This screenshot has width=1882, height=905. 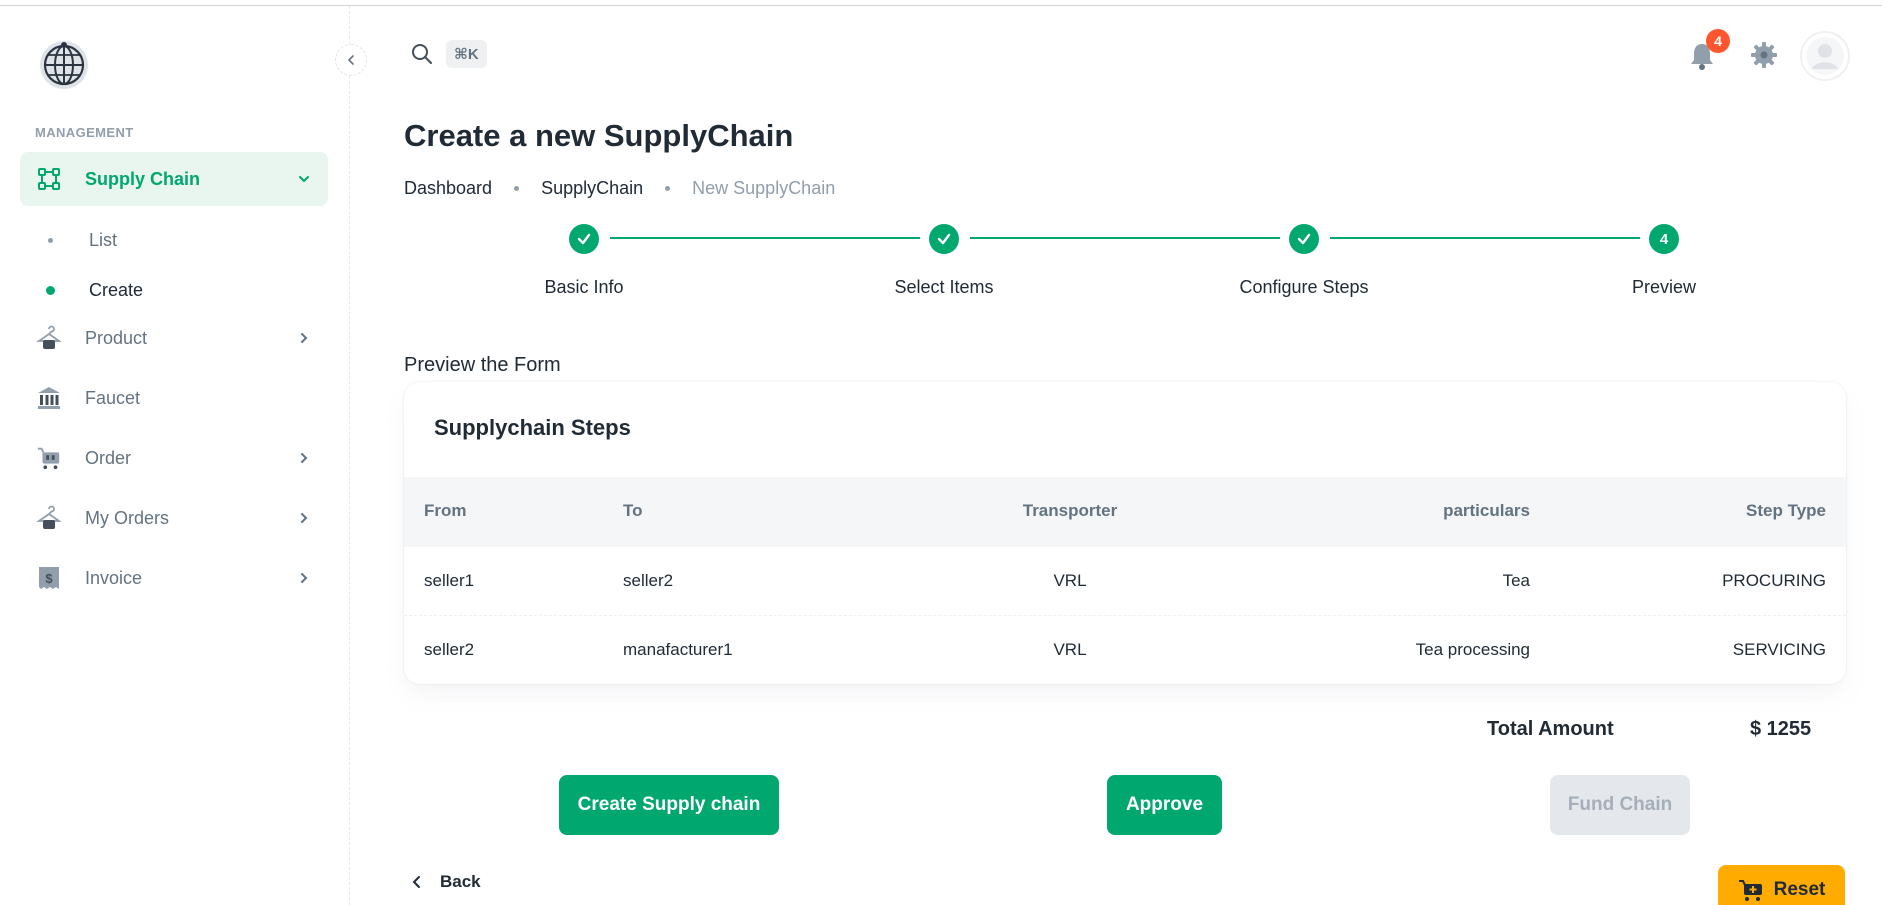 I want to click on avatar, so click(x=1825, y=56).